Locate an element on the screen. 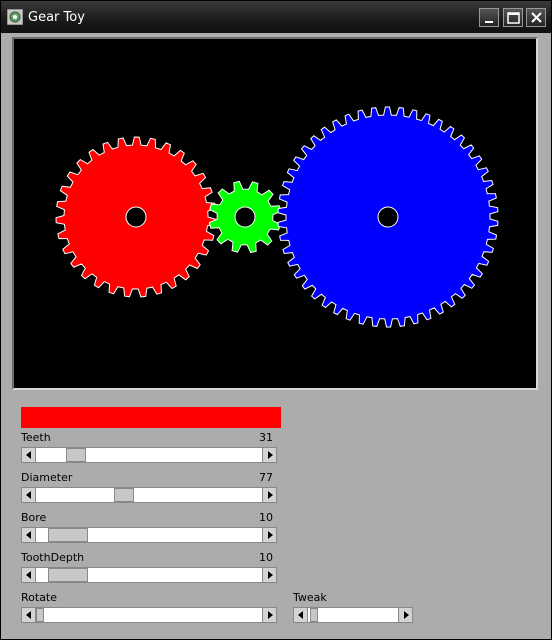 This screenshot has height=640, width=552. window-title: Gear Toy is located at coordinates (56, 17).